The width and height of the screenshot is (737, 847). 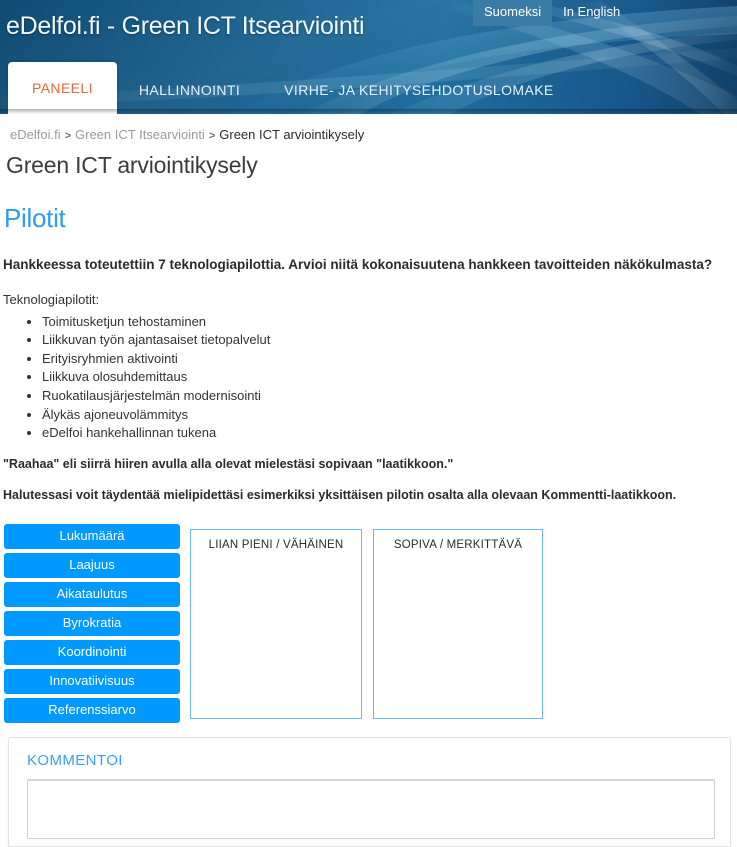 I want to click on breadcrumb-item-current: Green ICT arviointikysely, so click(x=292, y=134).